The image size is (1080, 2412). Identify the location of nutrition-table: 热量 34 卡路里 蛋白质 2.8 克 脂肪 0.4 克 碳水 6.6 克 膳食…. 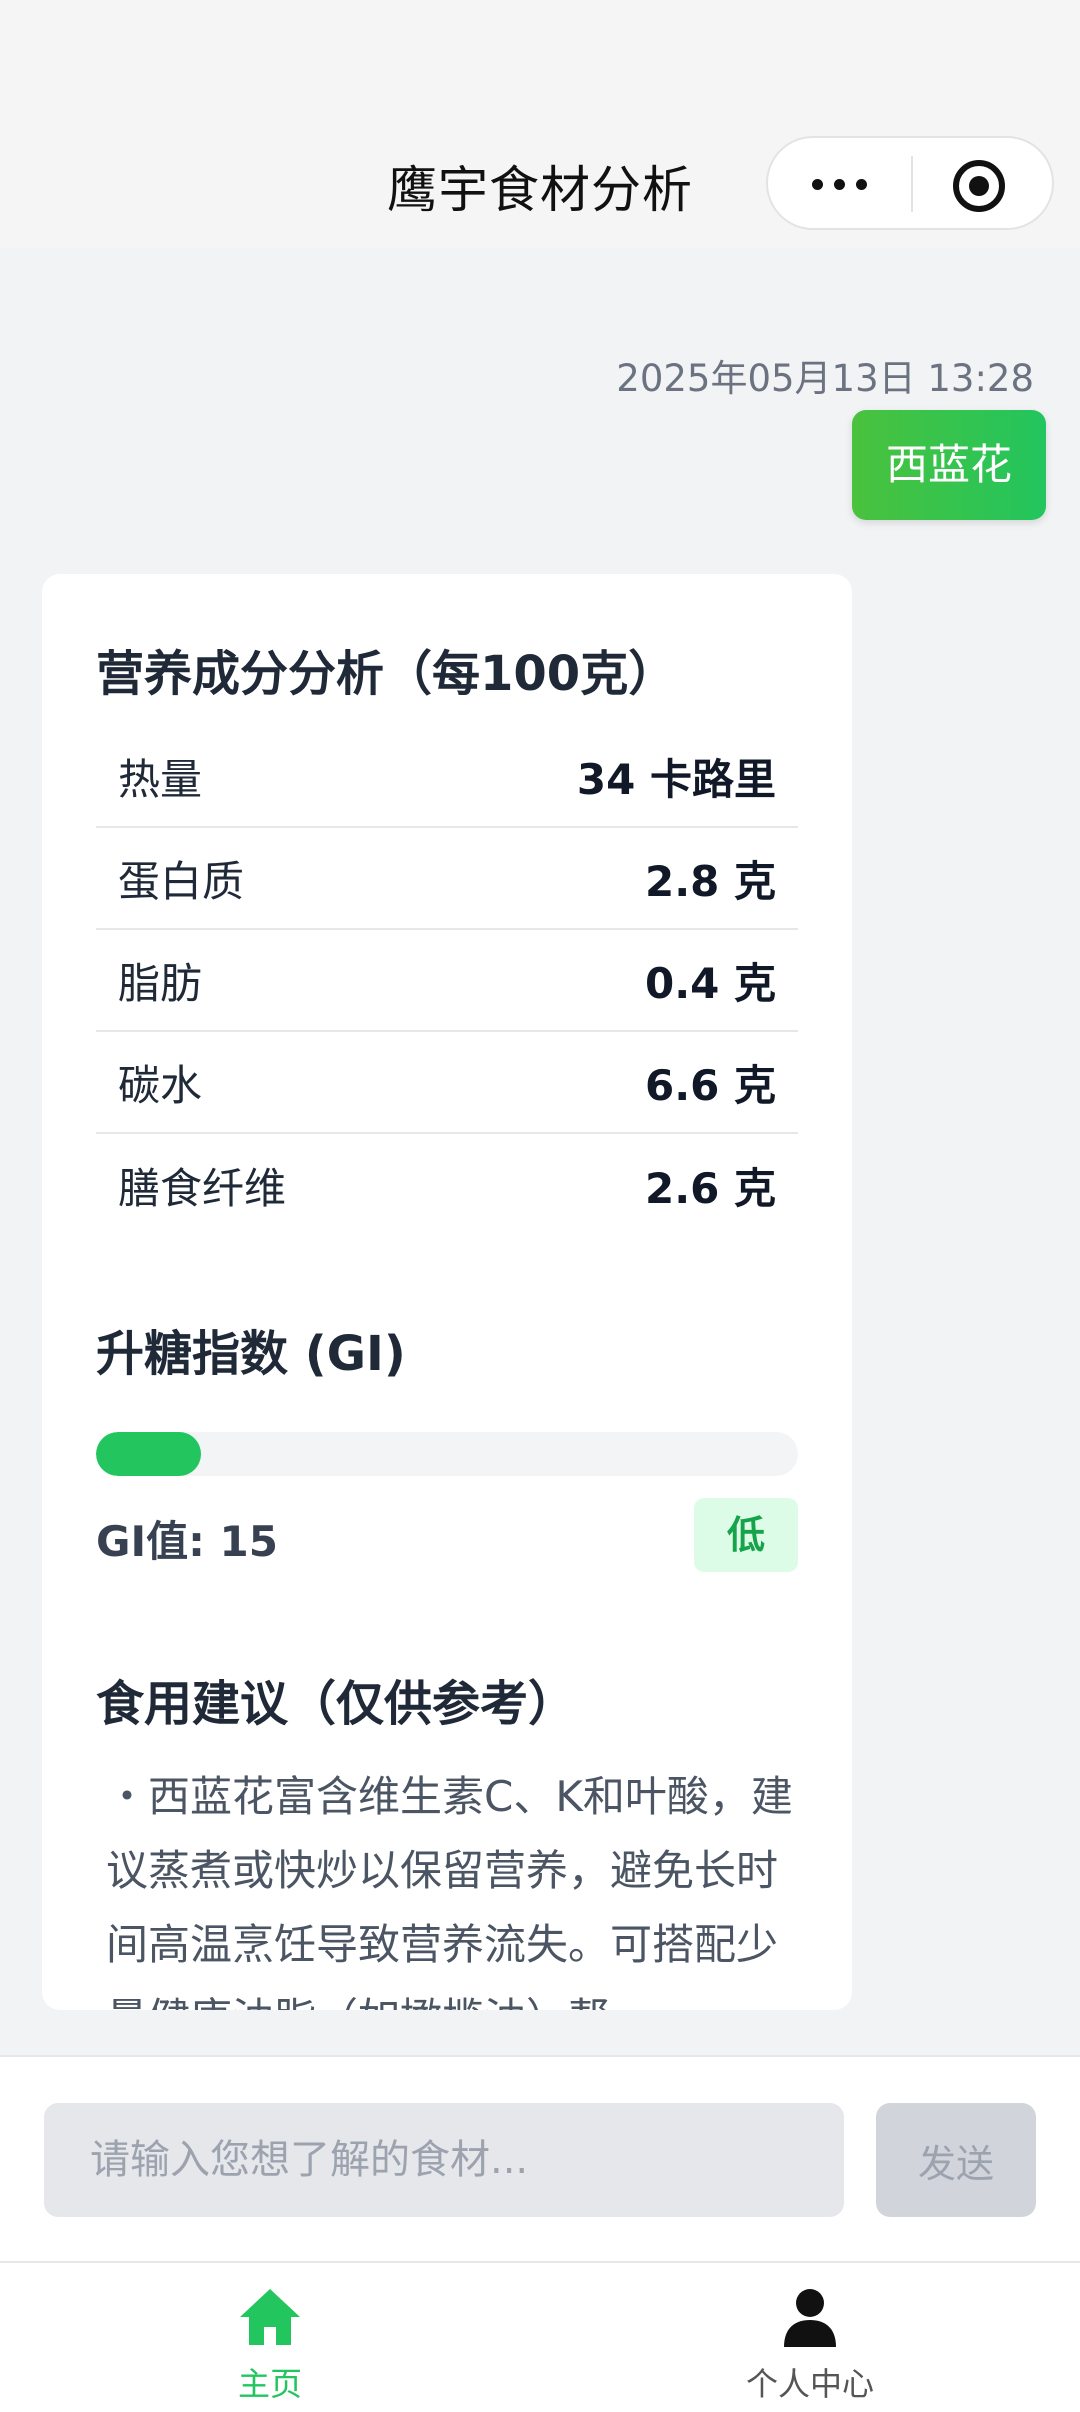
(447, 981).